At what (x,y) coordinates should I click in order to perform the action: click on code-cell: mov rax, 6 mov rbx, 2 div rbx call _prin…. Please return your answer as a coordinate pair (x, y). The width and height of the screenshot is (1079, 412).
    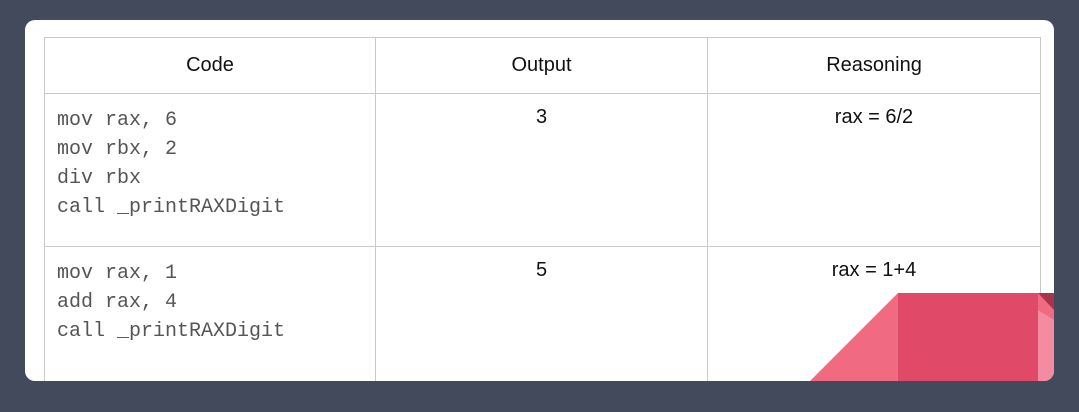
    Looking at the image, I should click on (210, 170).